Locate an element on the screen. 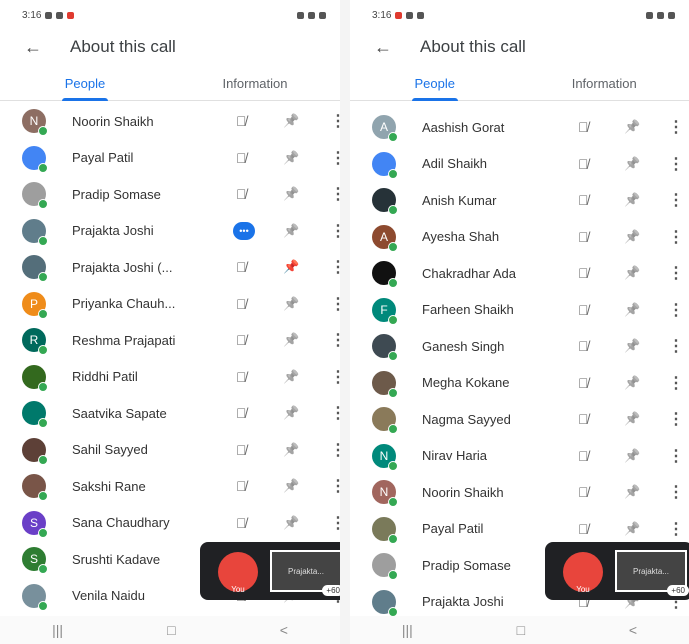  participant-row: S Sana Chaudhary 🎙̸ 📌 ⋮ is located at coordinates (170, 523).